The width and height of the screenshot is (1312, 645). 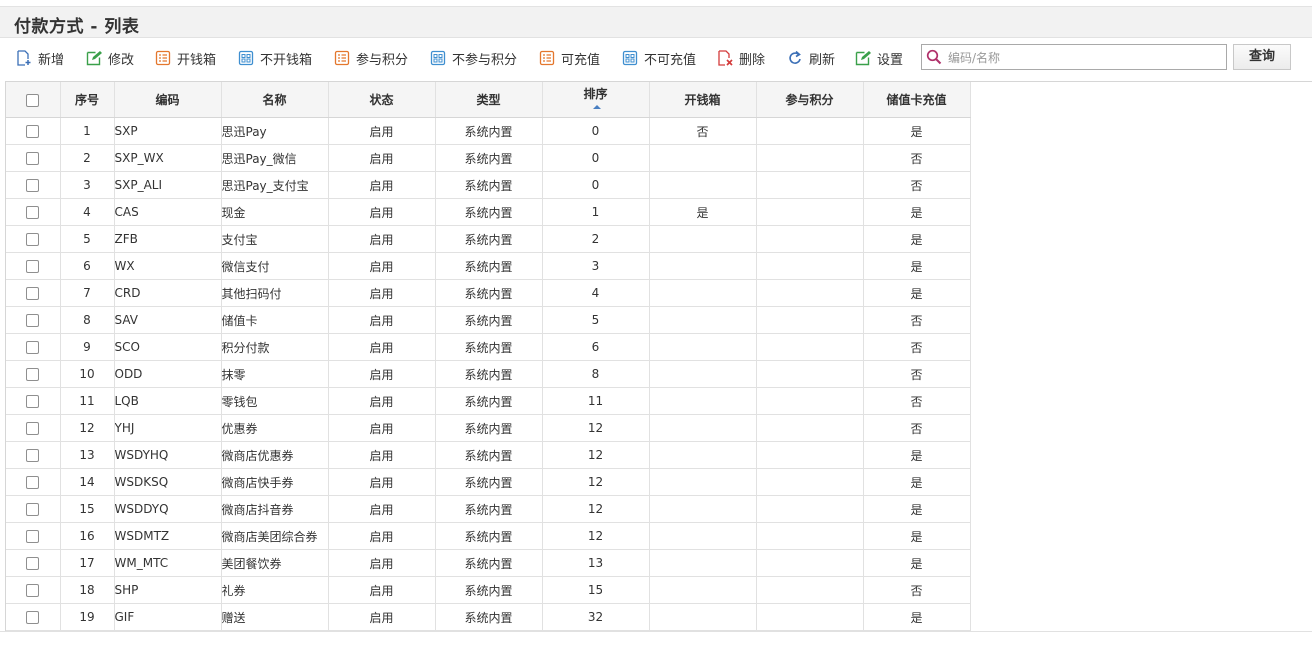 What do you see at coordinates (488, 455) in the screenshot?
I see `table-row: 13 WSDYHQ 微商店优惠券 启用 系统内置 12 是` at bounding box center [488, 455].